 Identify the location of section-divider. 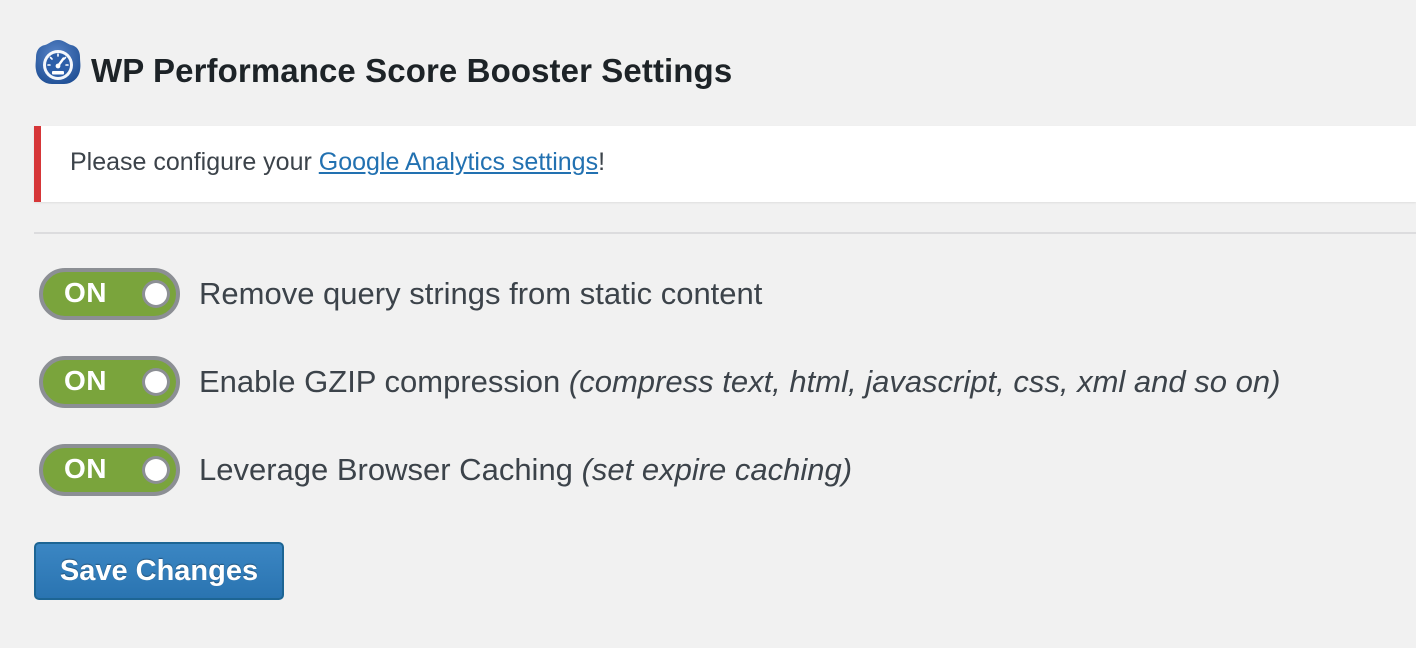
(725, 233).